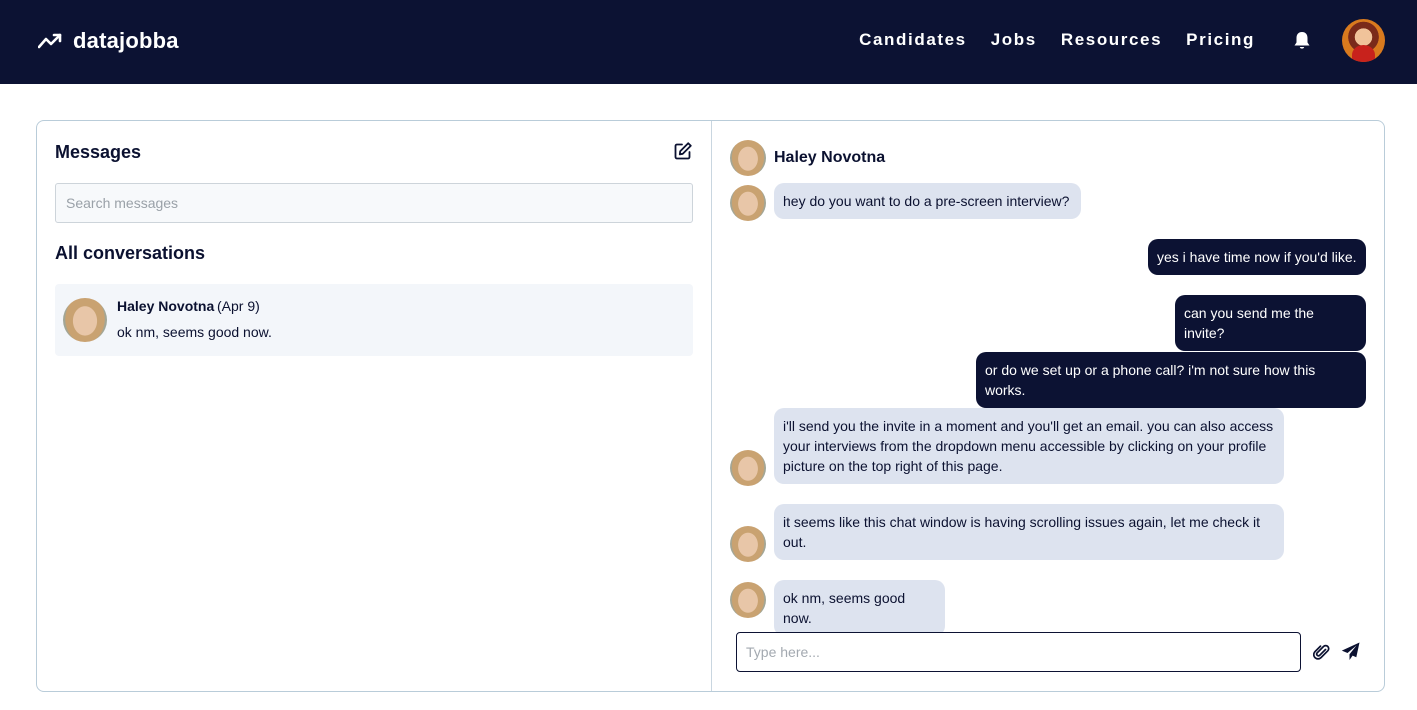 The height and width of the screenshot is (710, 1417). I want to click on message-input, so click(1018, 652).